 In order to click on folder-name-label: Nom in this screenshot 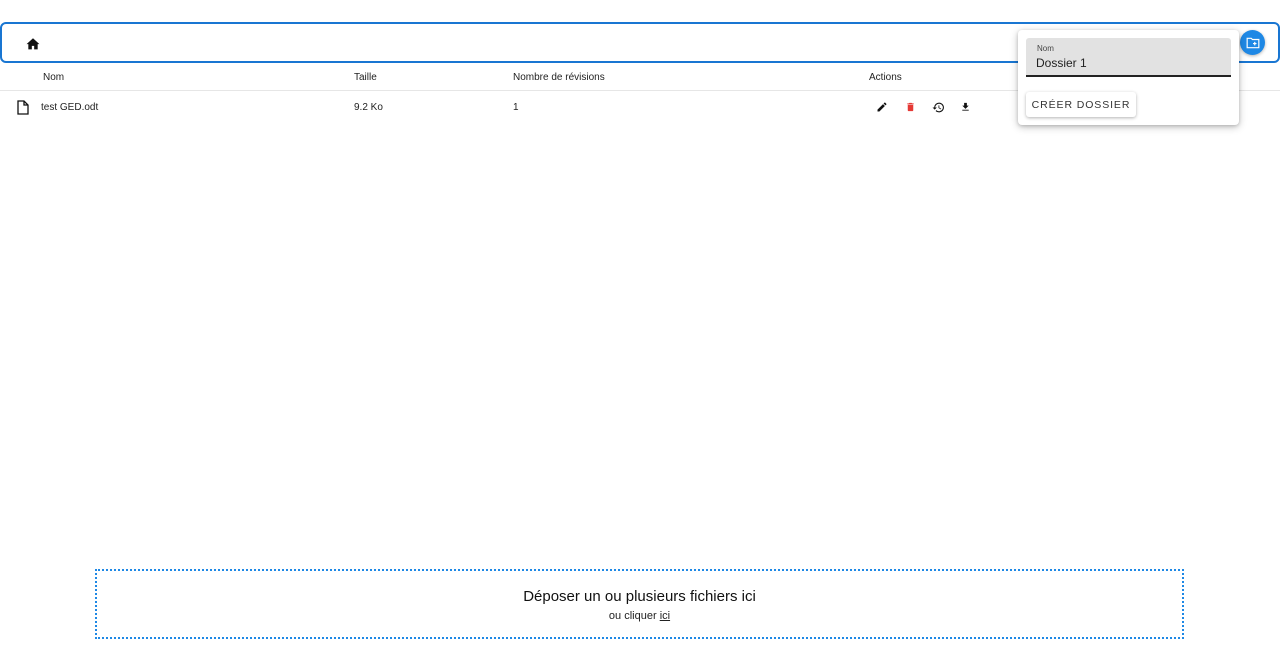, I will do `click(1045, 48)`.